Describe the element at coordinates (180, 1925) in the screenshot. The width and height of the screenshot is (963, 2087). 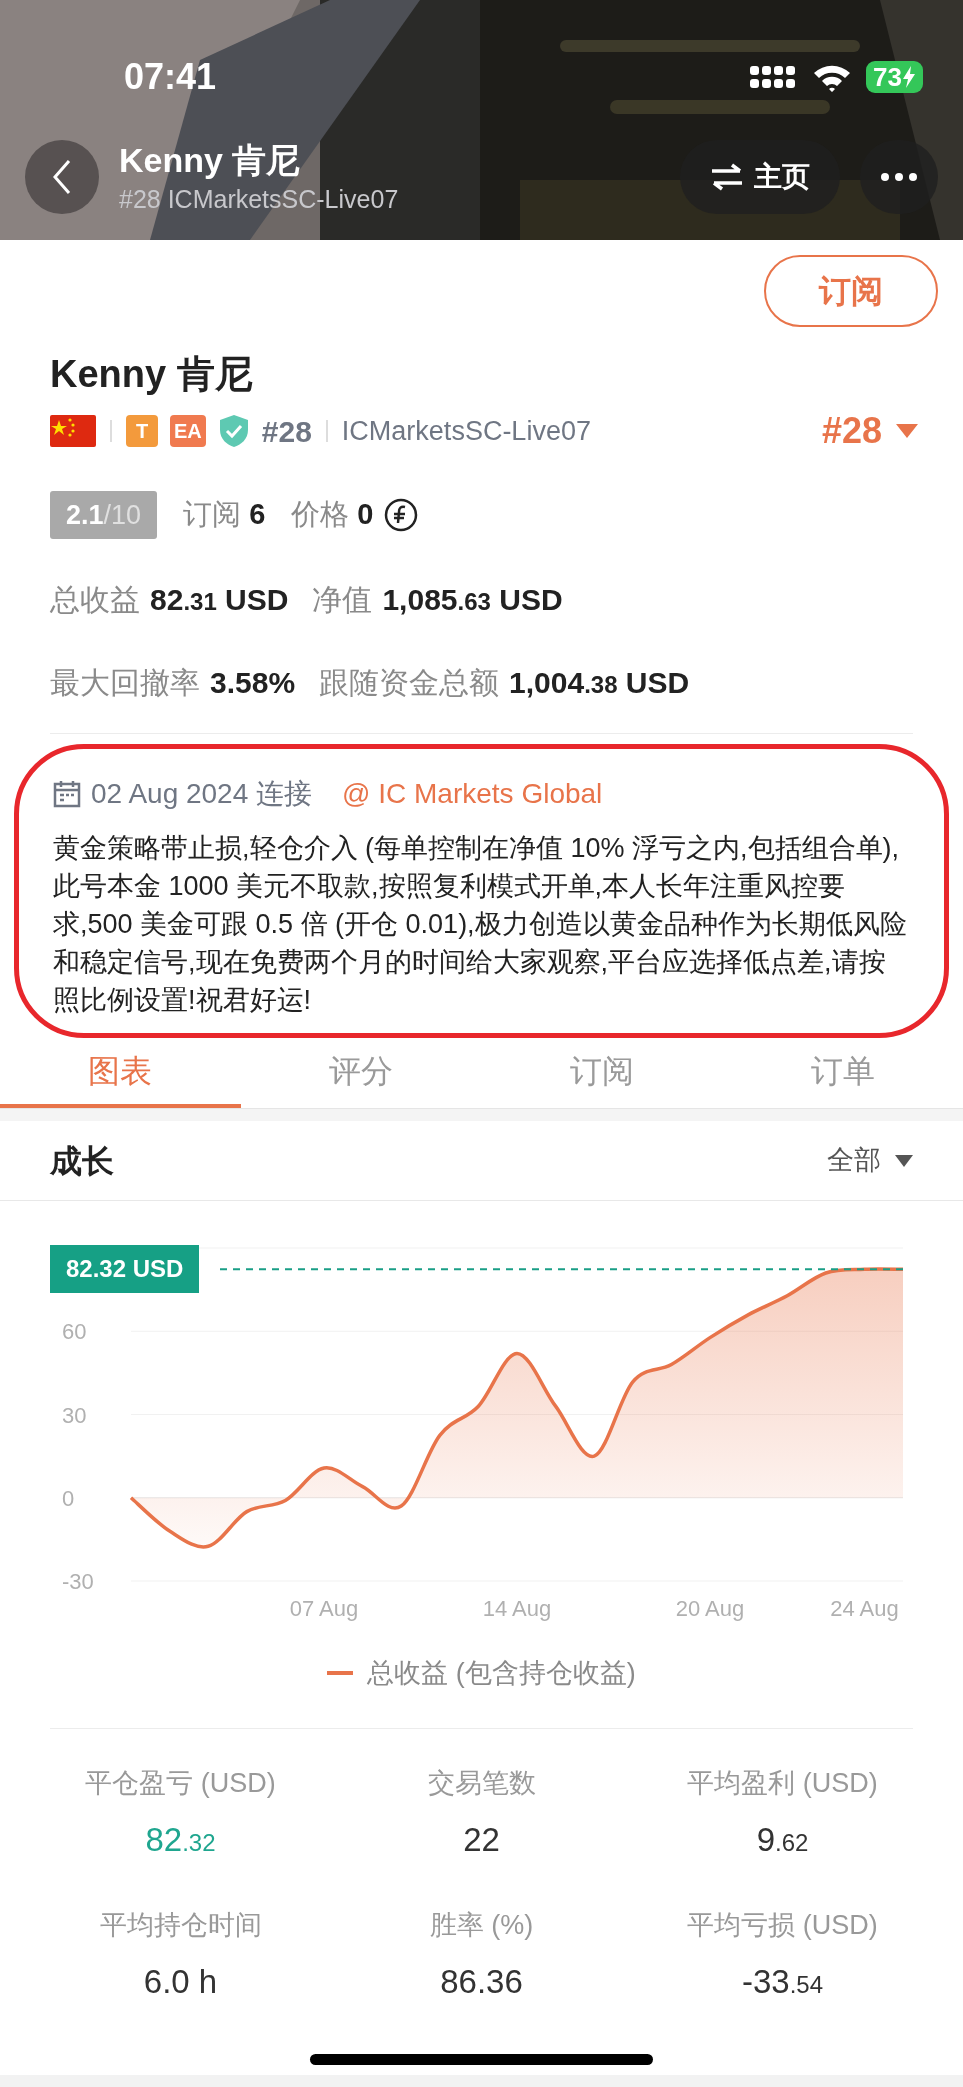
I see `summary-label: 平均持仓时间` at that location.